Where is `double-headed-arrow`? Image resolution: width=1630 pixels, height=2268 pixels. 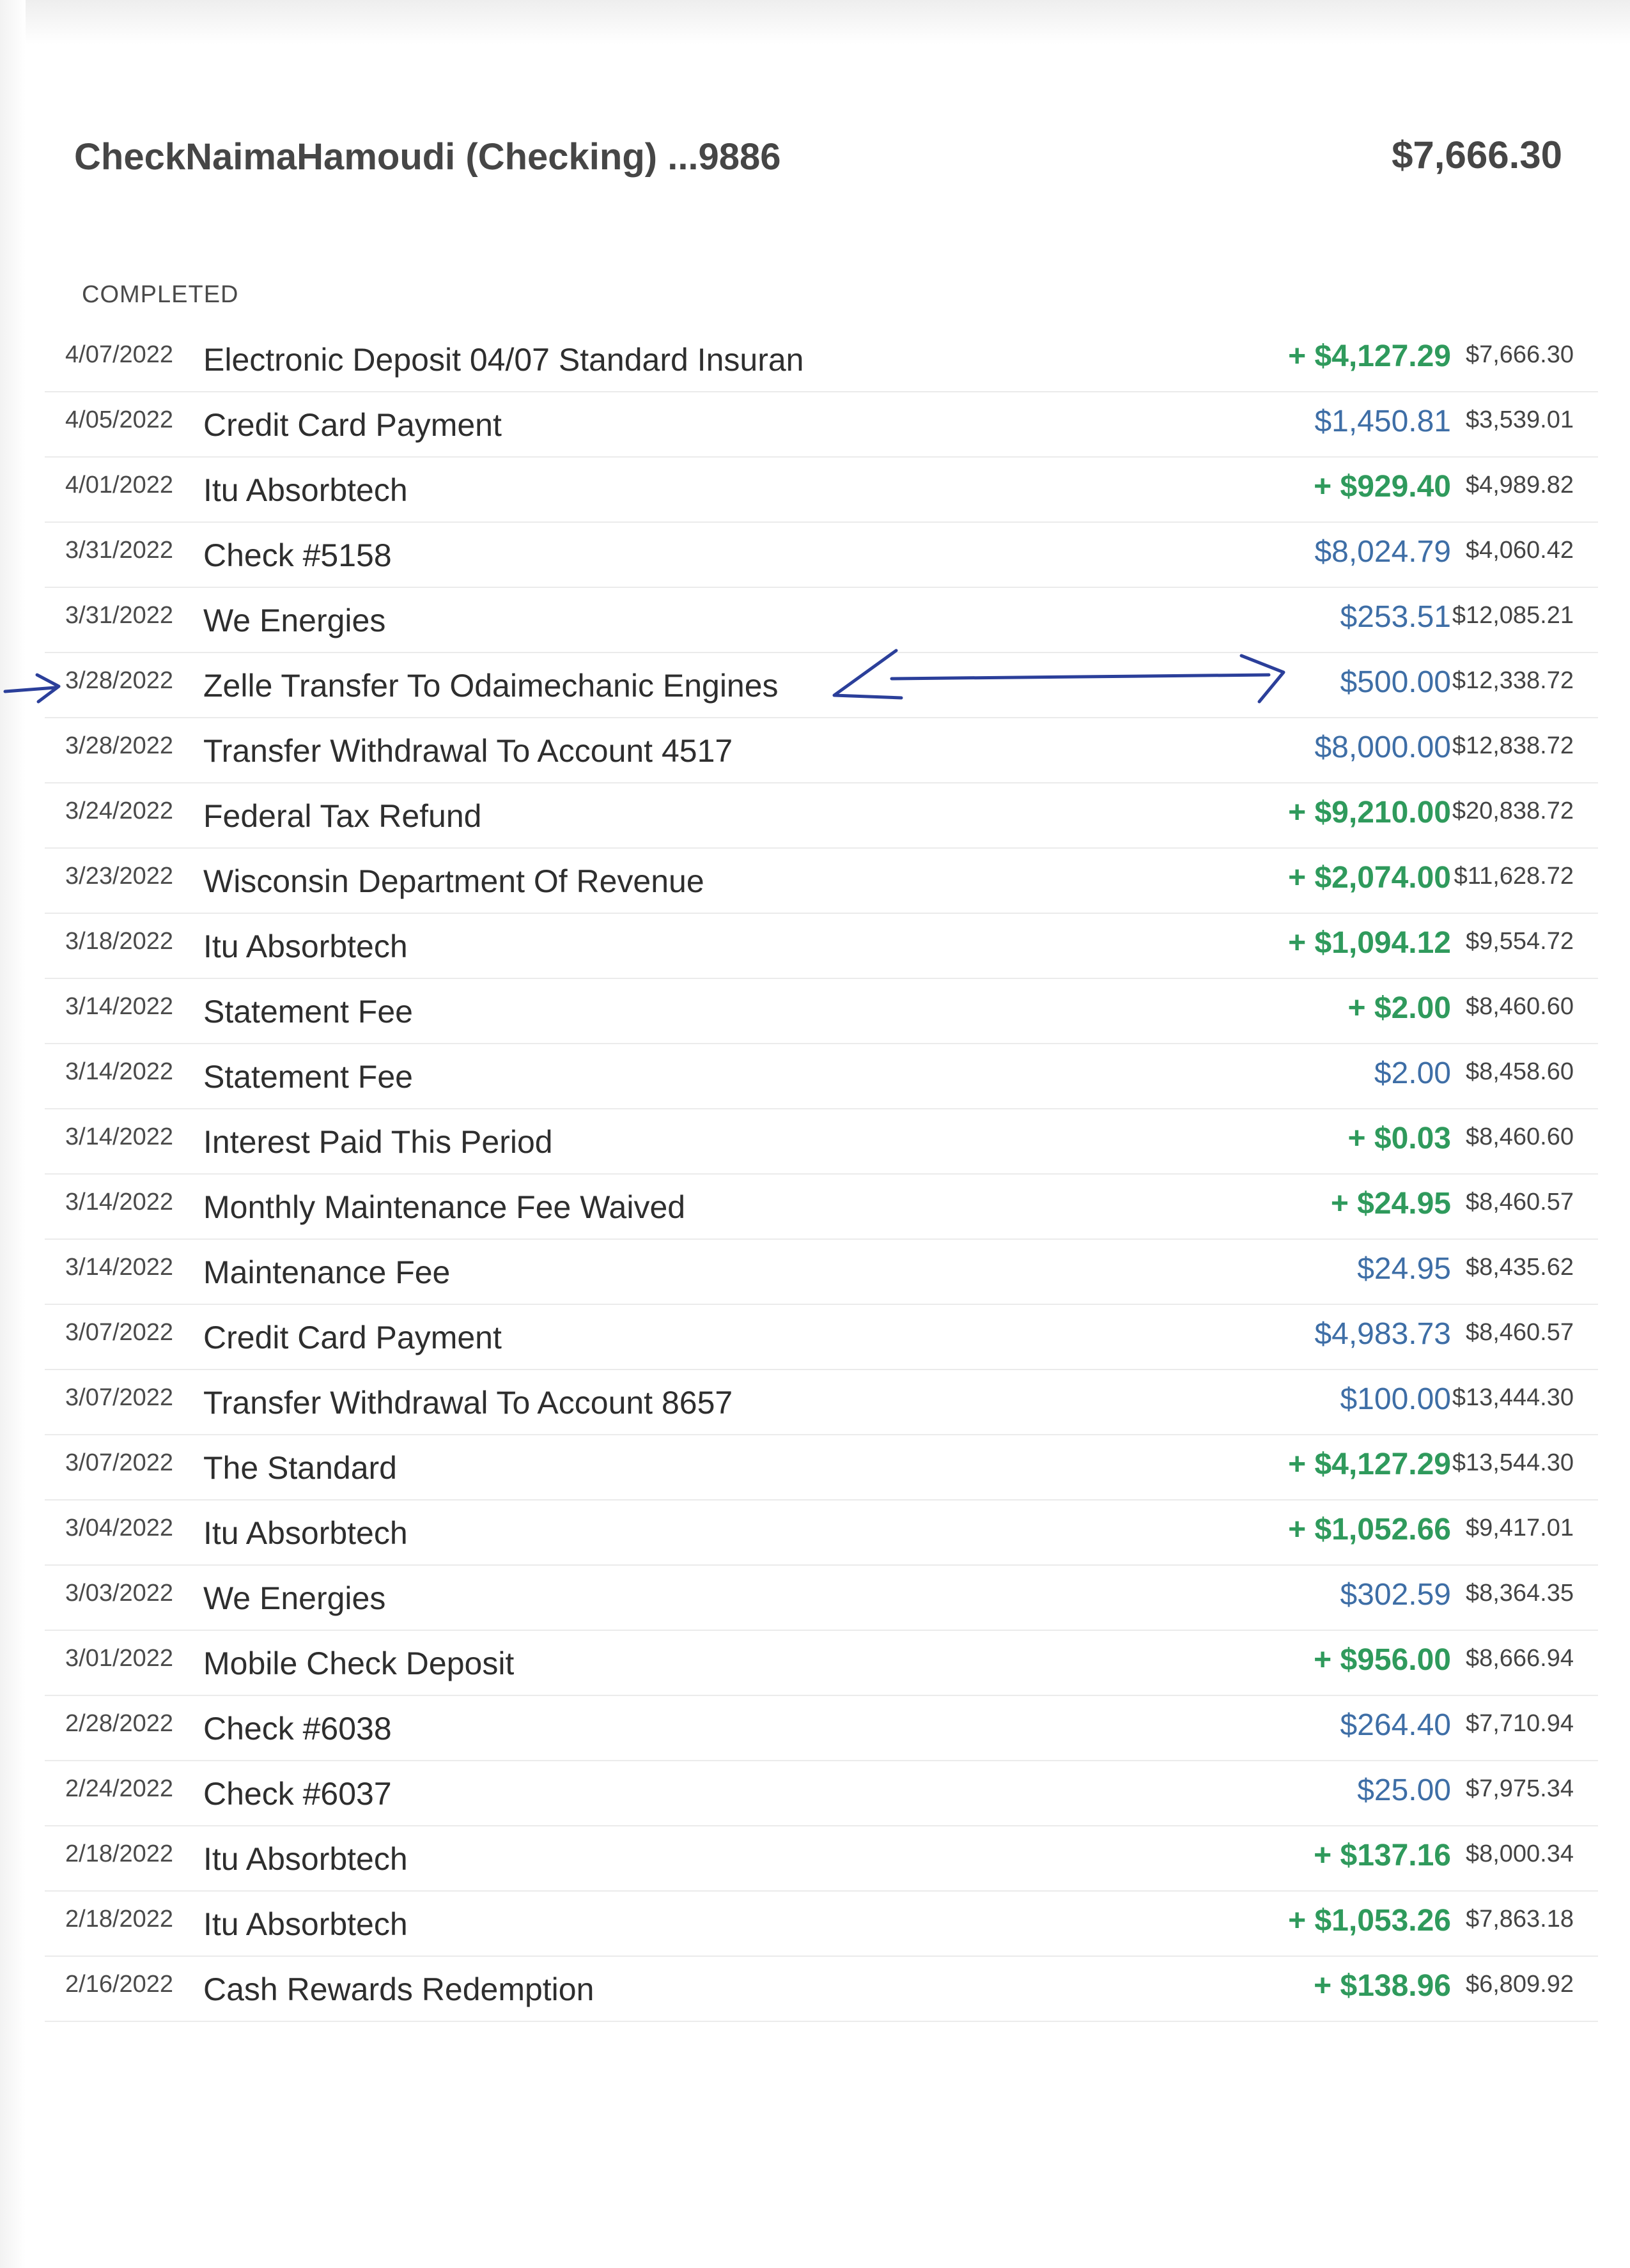 double-headed-arrow is located at coordinates (1058, 676).